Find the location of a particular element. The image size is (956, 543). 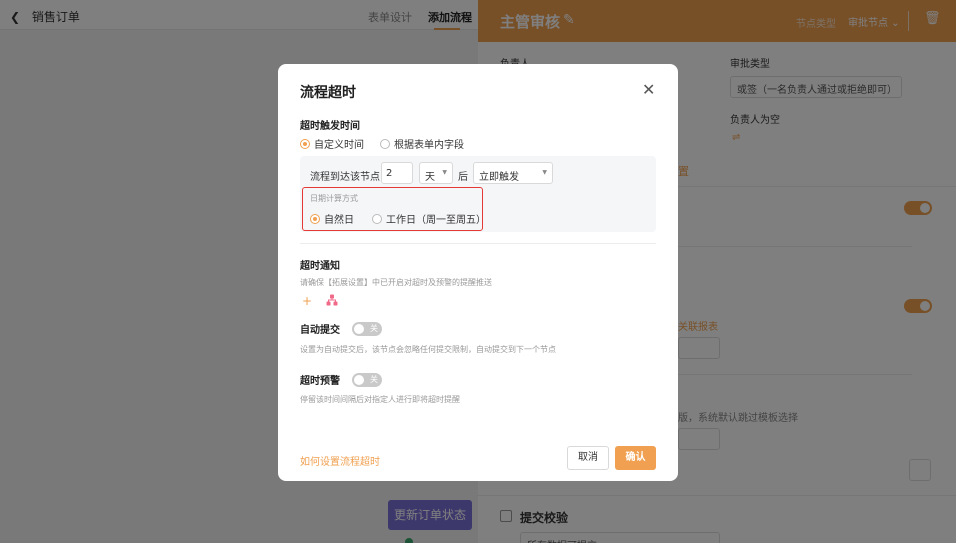

section-divider is located at coordinates (478, 243).